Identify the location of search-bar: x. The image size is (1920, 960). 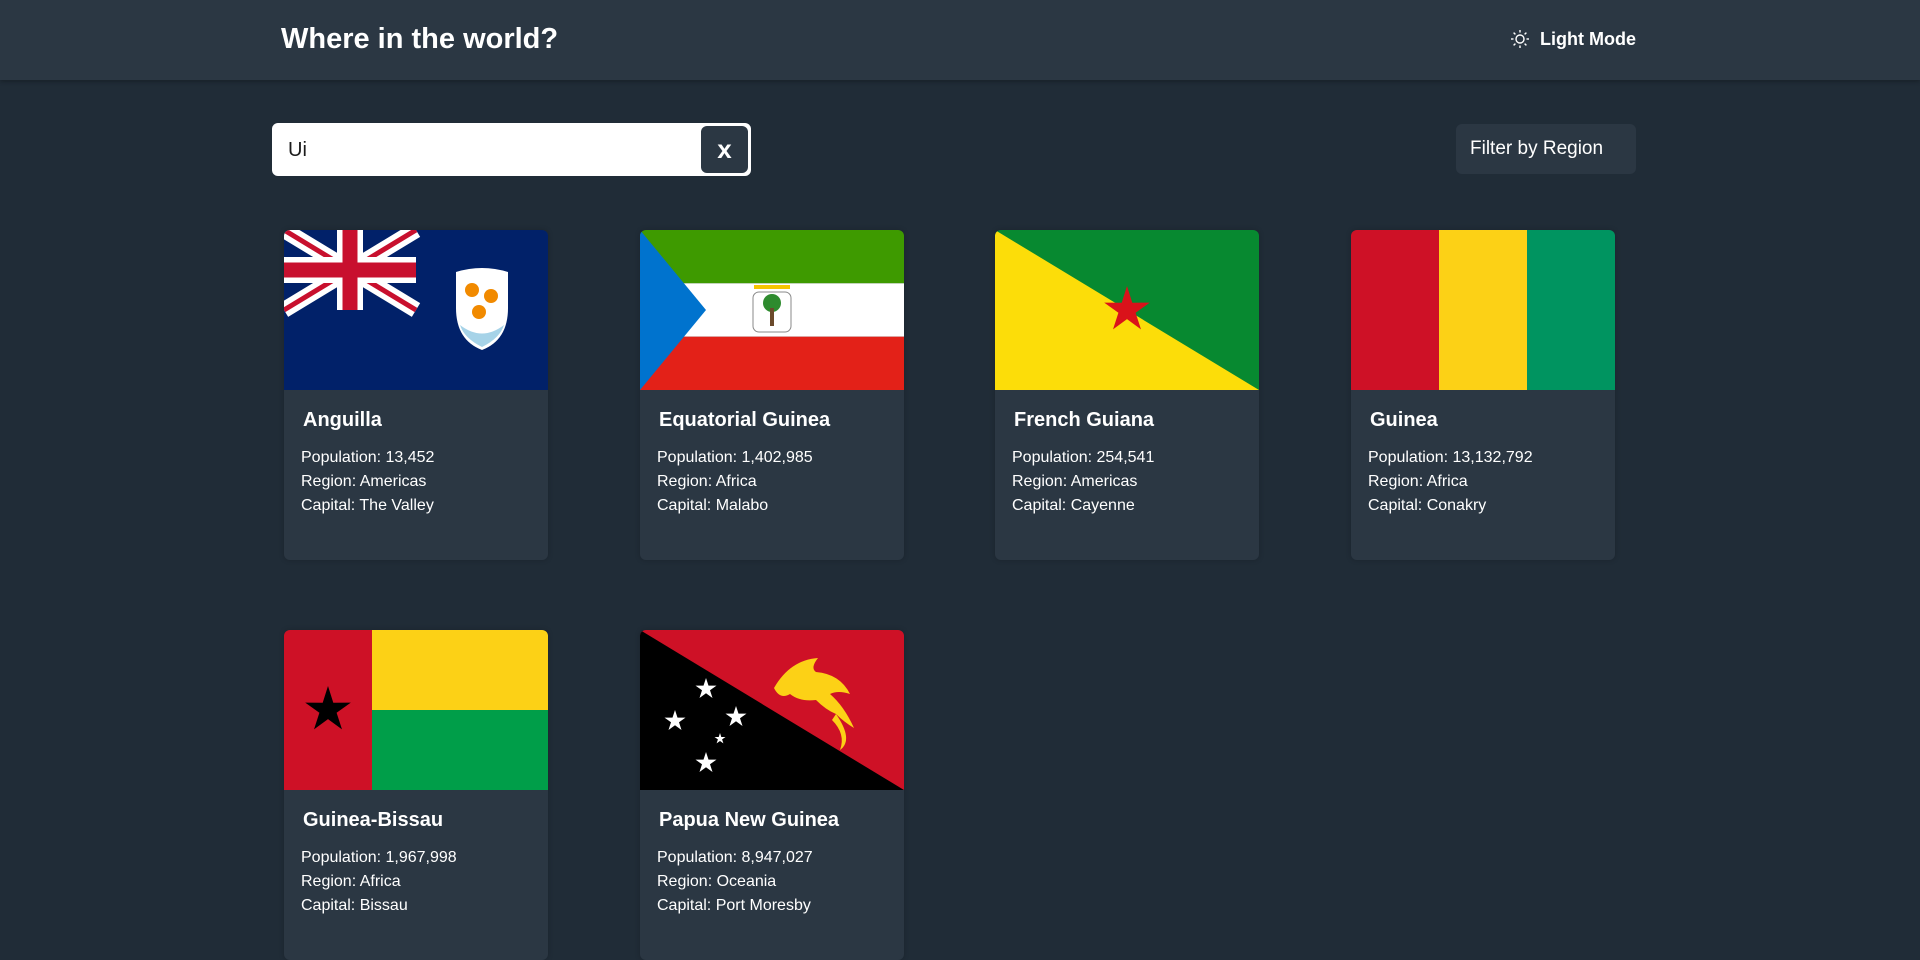
(511, 149).